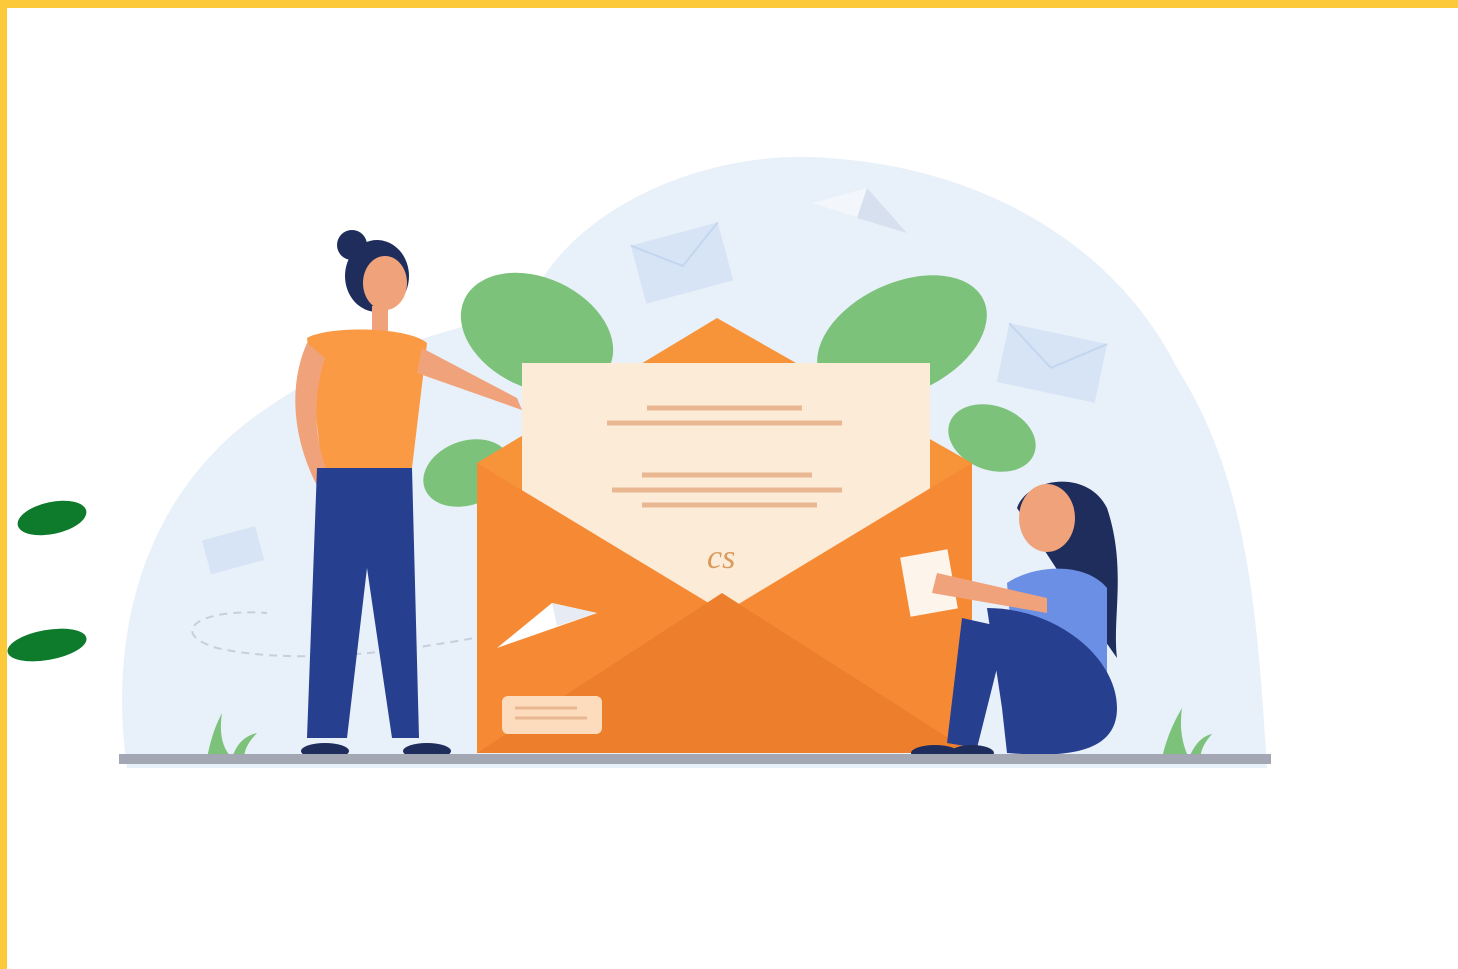  Describe the element at coordinates (552, 715) in the screenshot. I see `address-label` at that location.